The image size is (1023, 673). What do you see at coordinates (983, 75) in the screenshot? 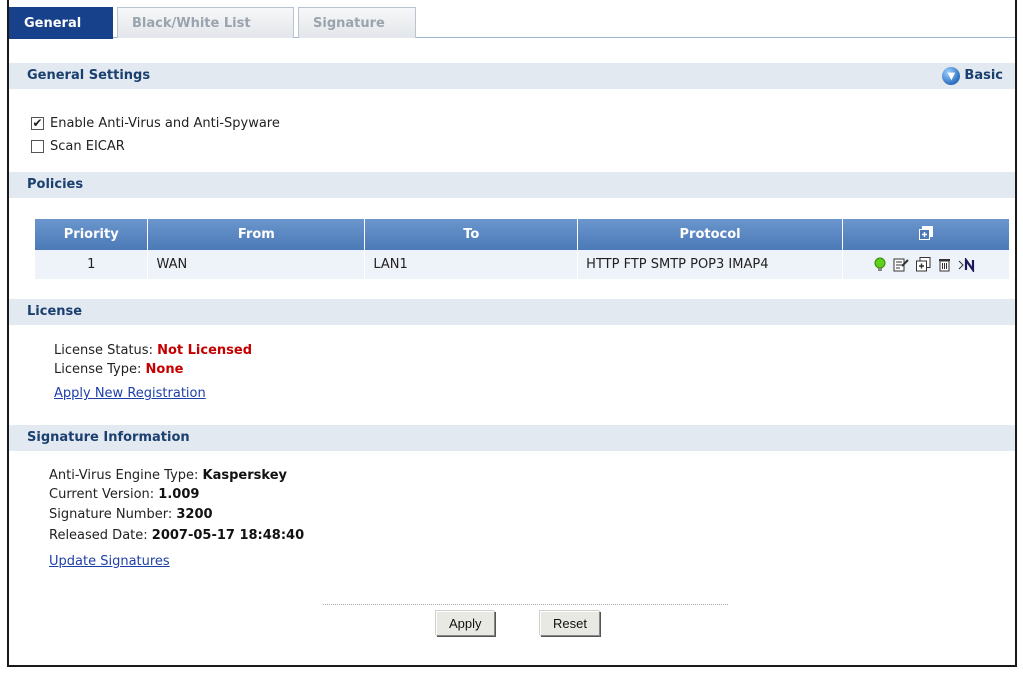
I see `basic-label: Basic` at bounding box center [983, 75].